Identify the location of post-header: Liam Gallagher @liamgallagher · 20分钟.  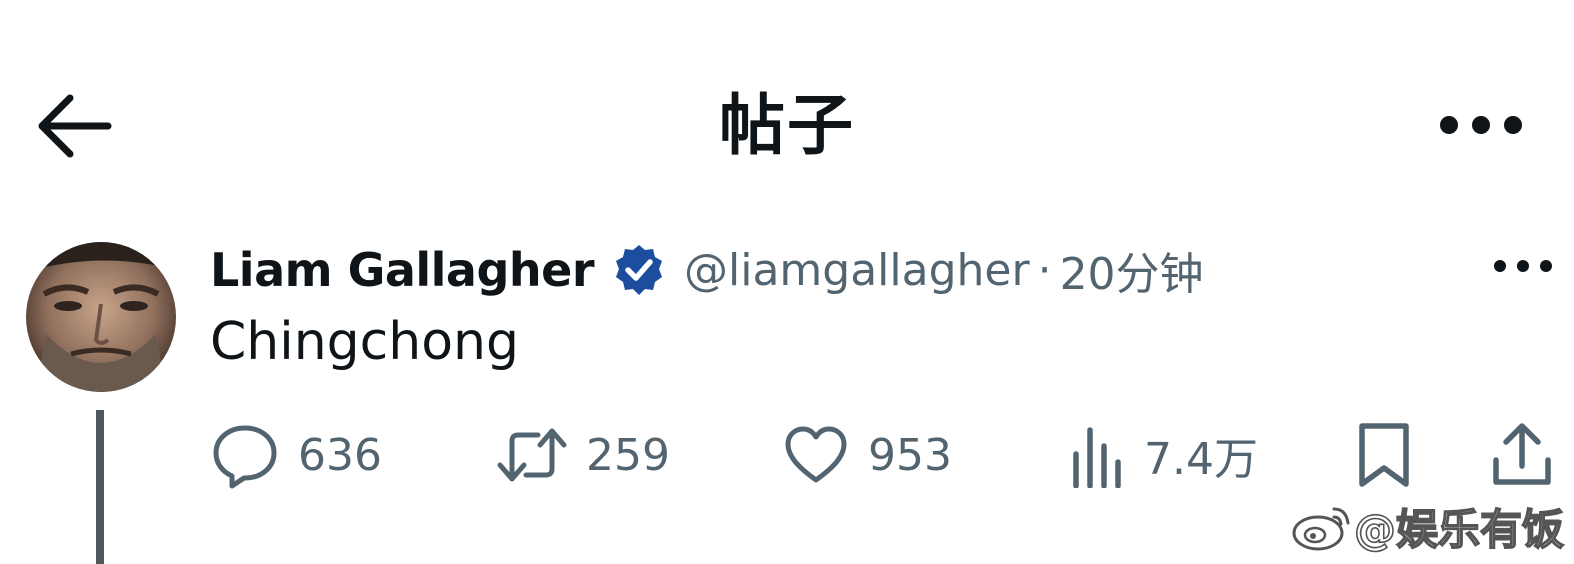
(707, 270).